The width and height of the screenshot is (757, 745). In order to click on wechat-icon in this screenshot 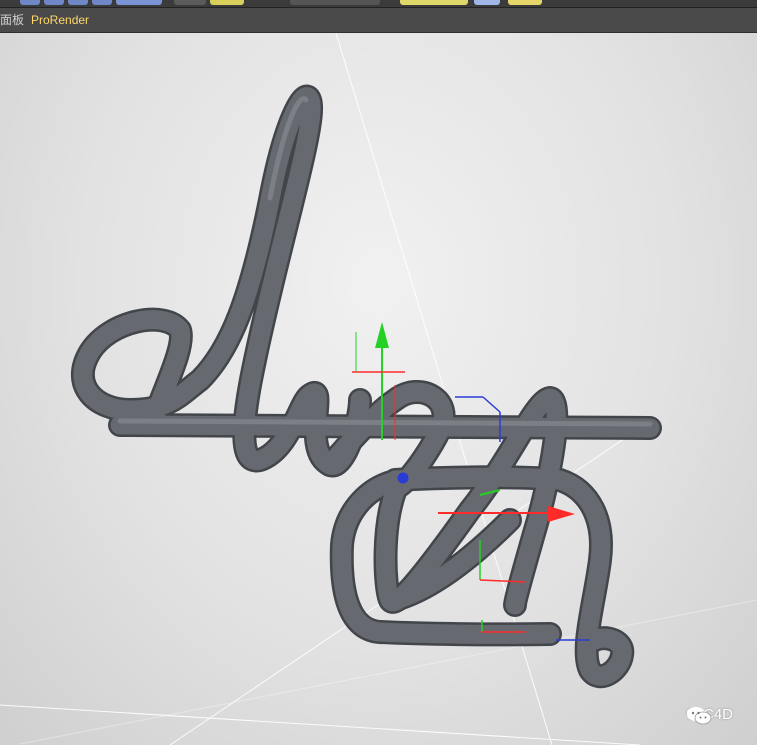, I will do `click(699, 716)`.